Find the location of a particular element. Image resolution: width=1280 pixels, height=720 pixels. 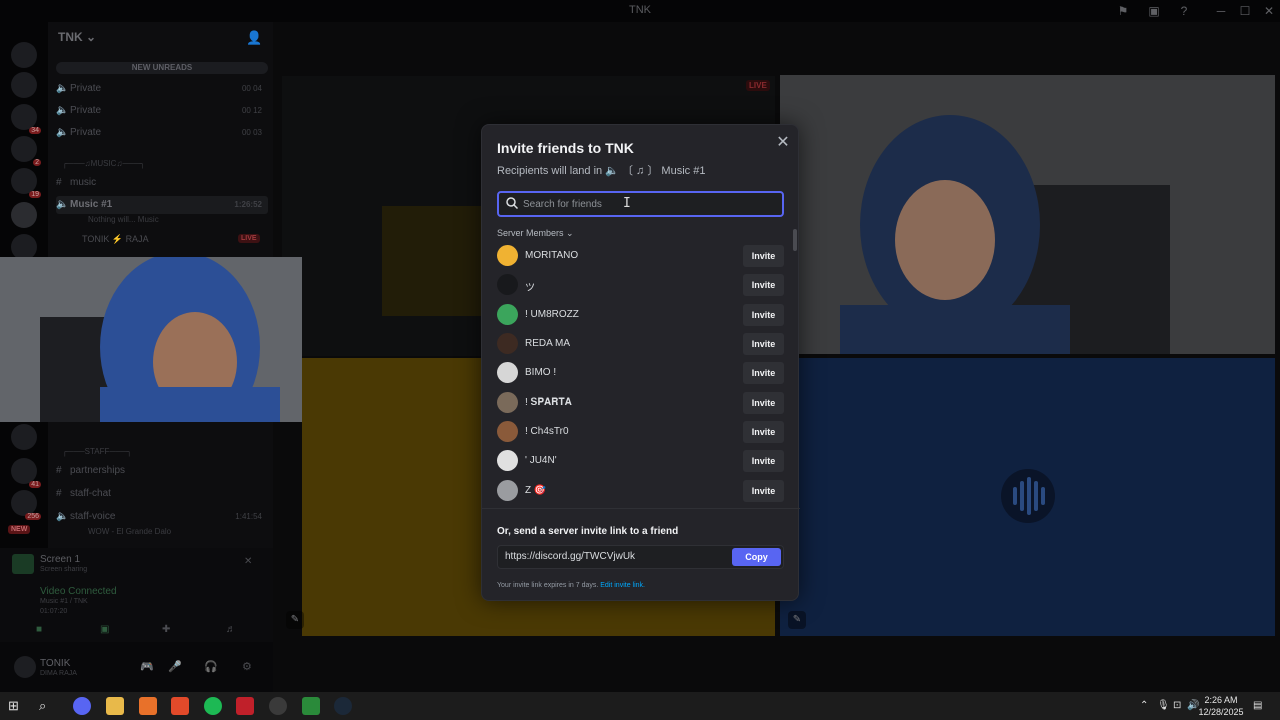

activities-icon: ✚ is located at coordinates (166, 629).